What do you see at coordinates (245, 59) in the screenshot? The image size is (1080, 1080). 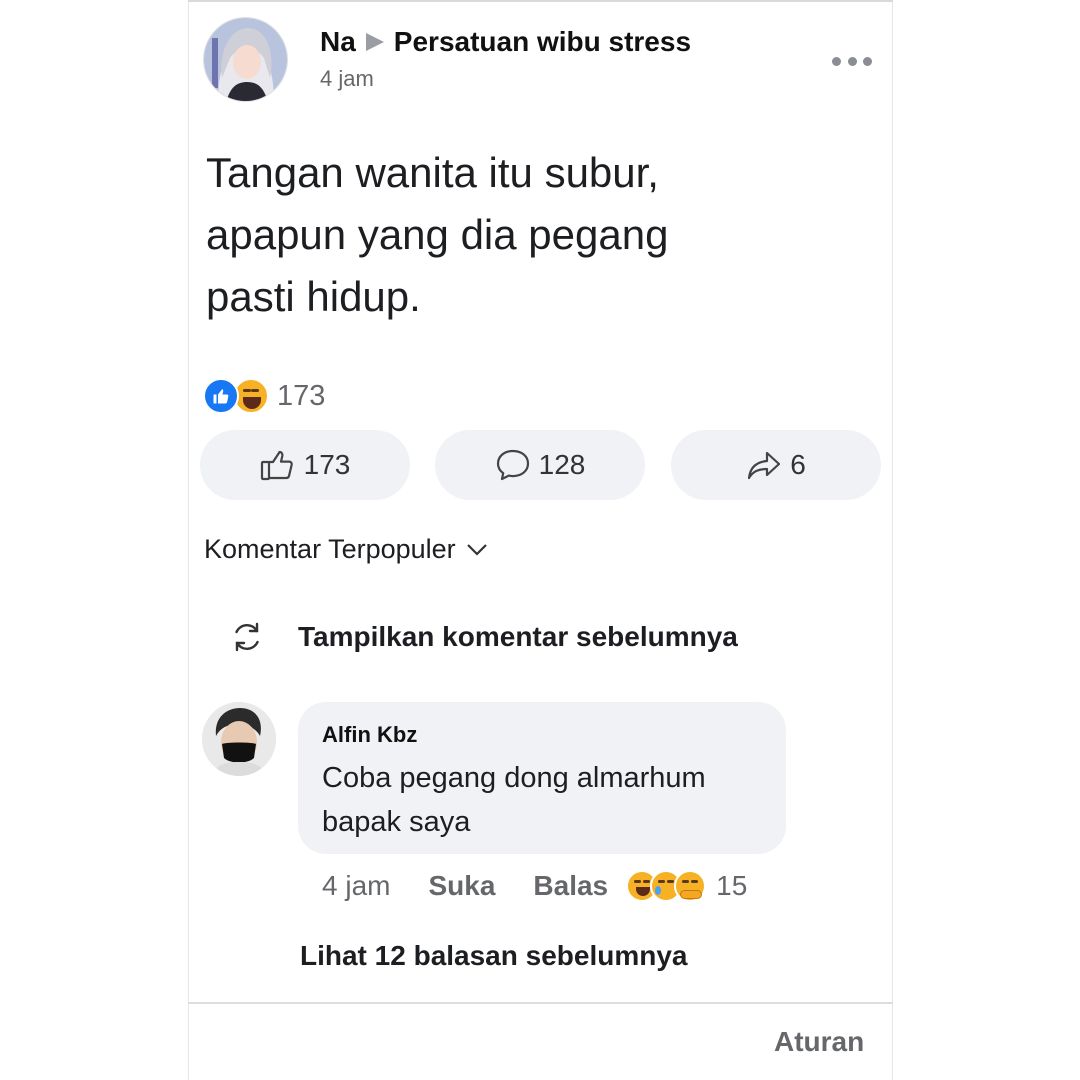 I see `post-author-avatar` at bounding box center [245, 59].